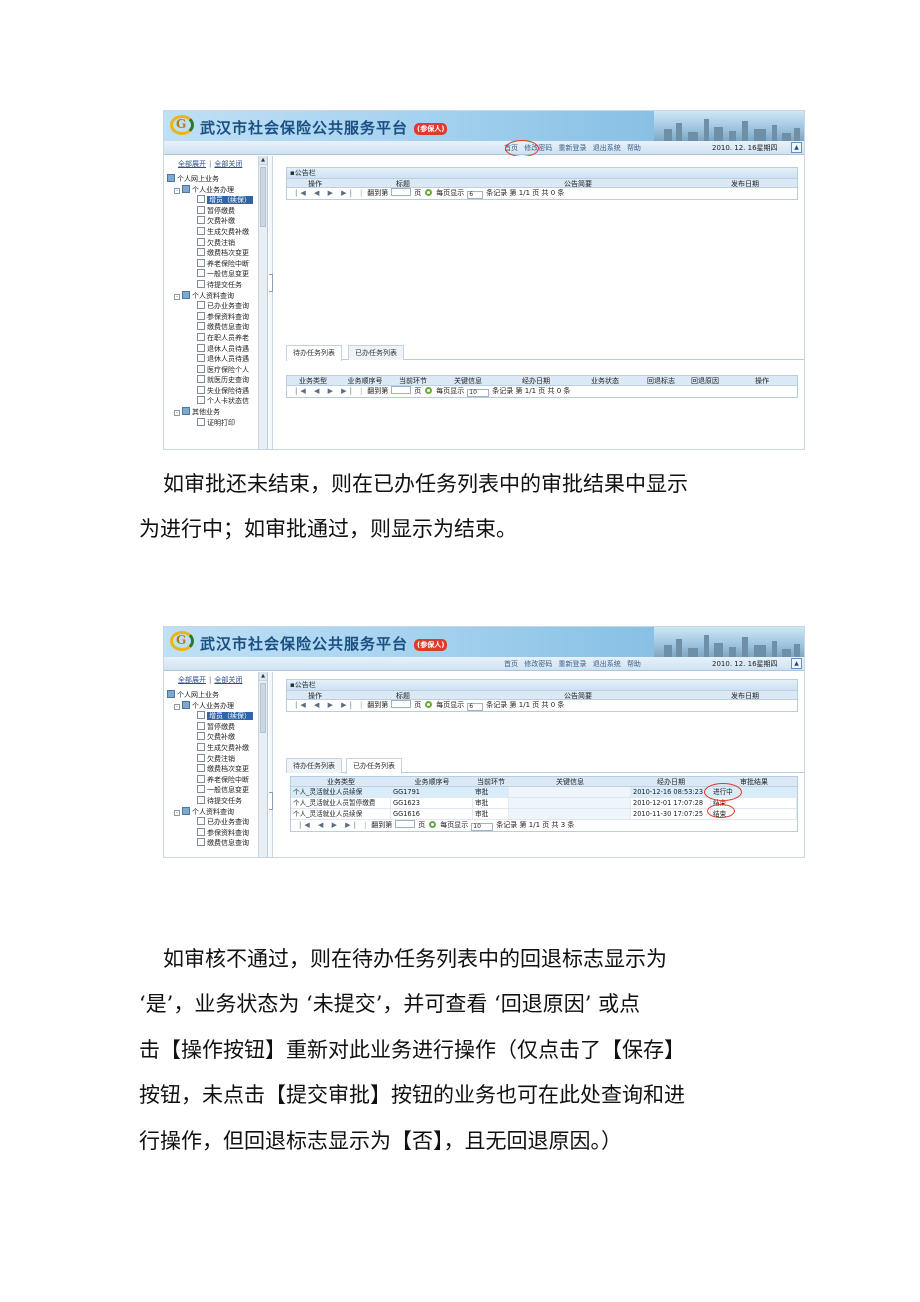 This screenshot has height=1302, width=920. I want to click on tree-item: - 其他业务, so click(210, 412).